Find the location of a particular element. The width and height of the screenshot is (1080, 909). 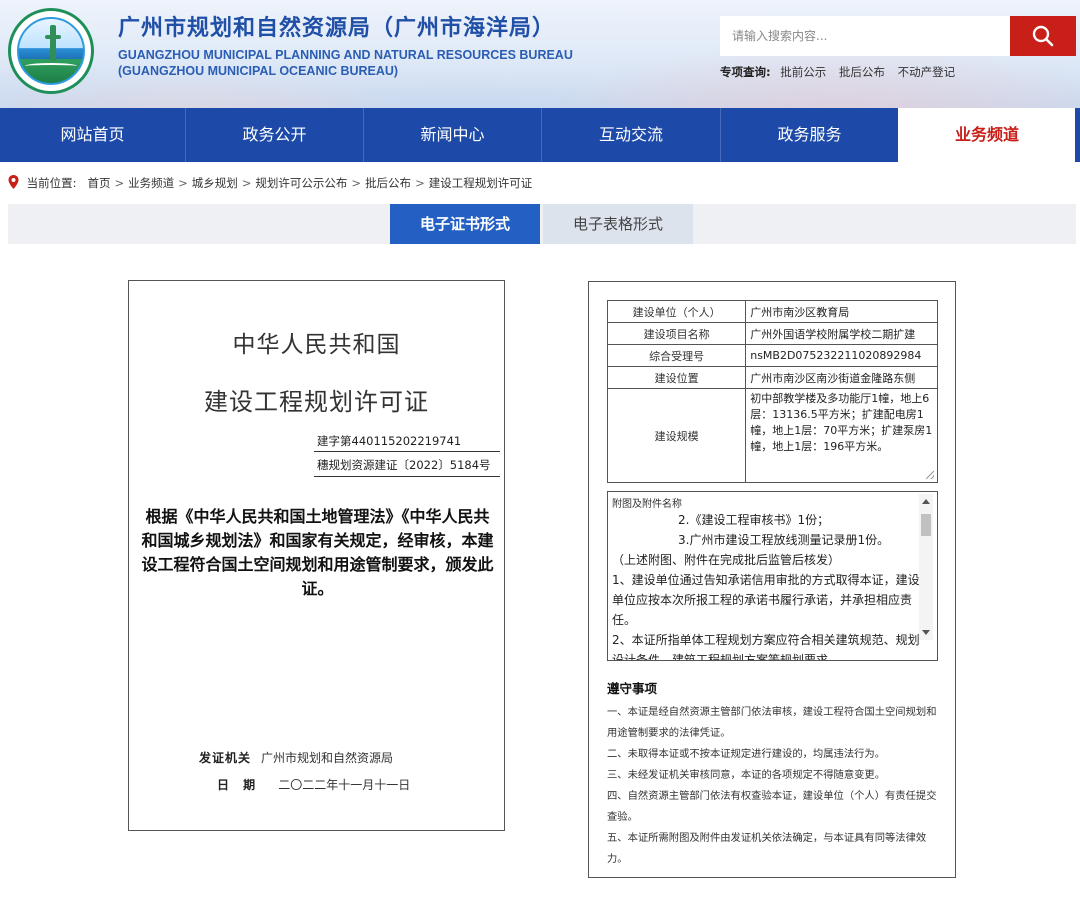

quick-query-label: 专项查询: is located at coordinates (745, 72).